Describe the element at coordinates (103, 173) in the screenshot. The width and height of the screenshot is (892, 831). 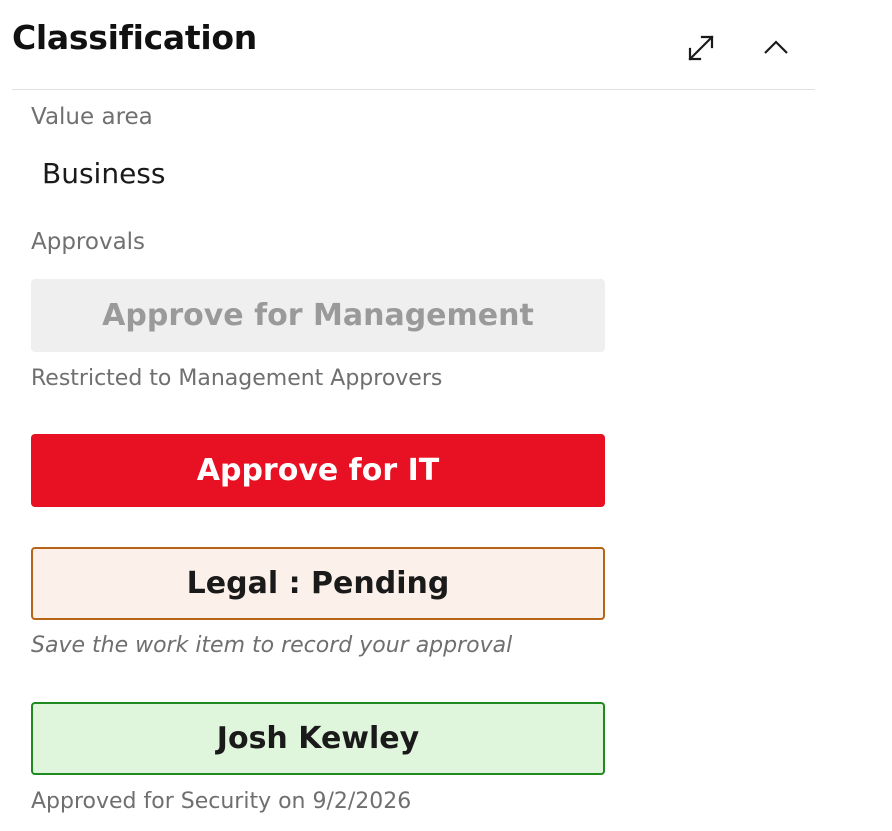
I see `value-area-value: Business` at that location.